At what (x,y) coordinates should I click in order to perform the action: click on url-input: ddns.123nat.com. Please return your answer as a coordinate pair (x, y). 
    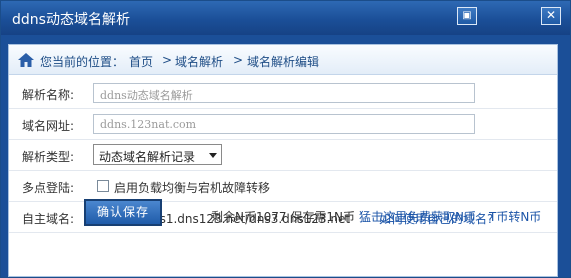
    Looking at the image, I should click on (284, 124).